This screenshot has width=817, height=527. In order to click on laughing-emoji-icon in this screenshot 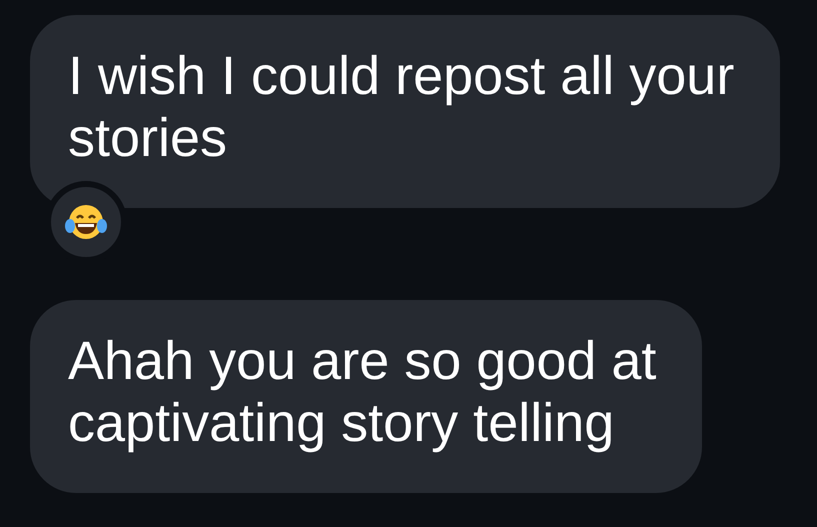, I will do `click(86, 222)`.